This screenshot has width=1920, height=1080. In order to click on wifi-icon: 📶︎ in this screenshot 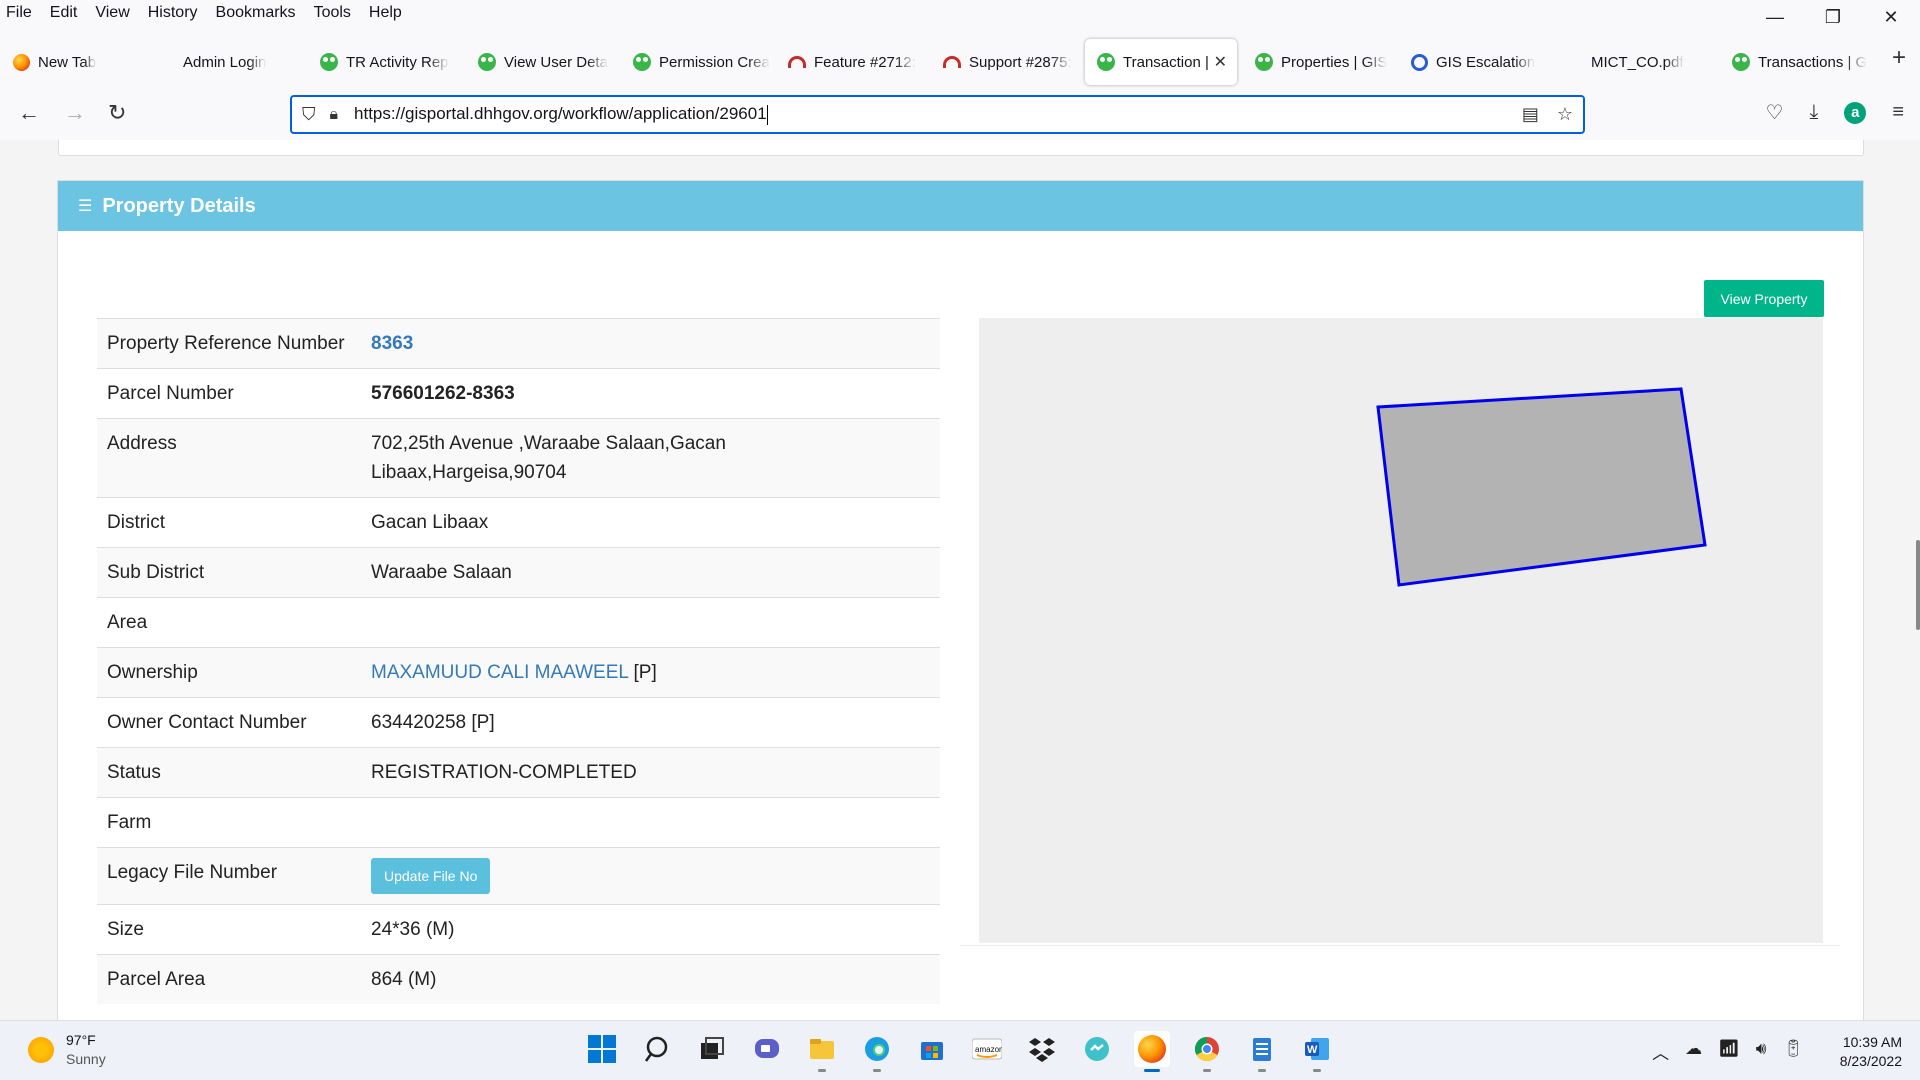, I will do `click(1729, 1051)`.